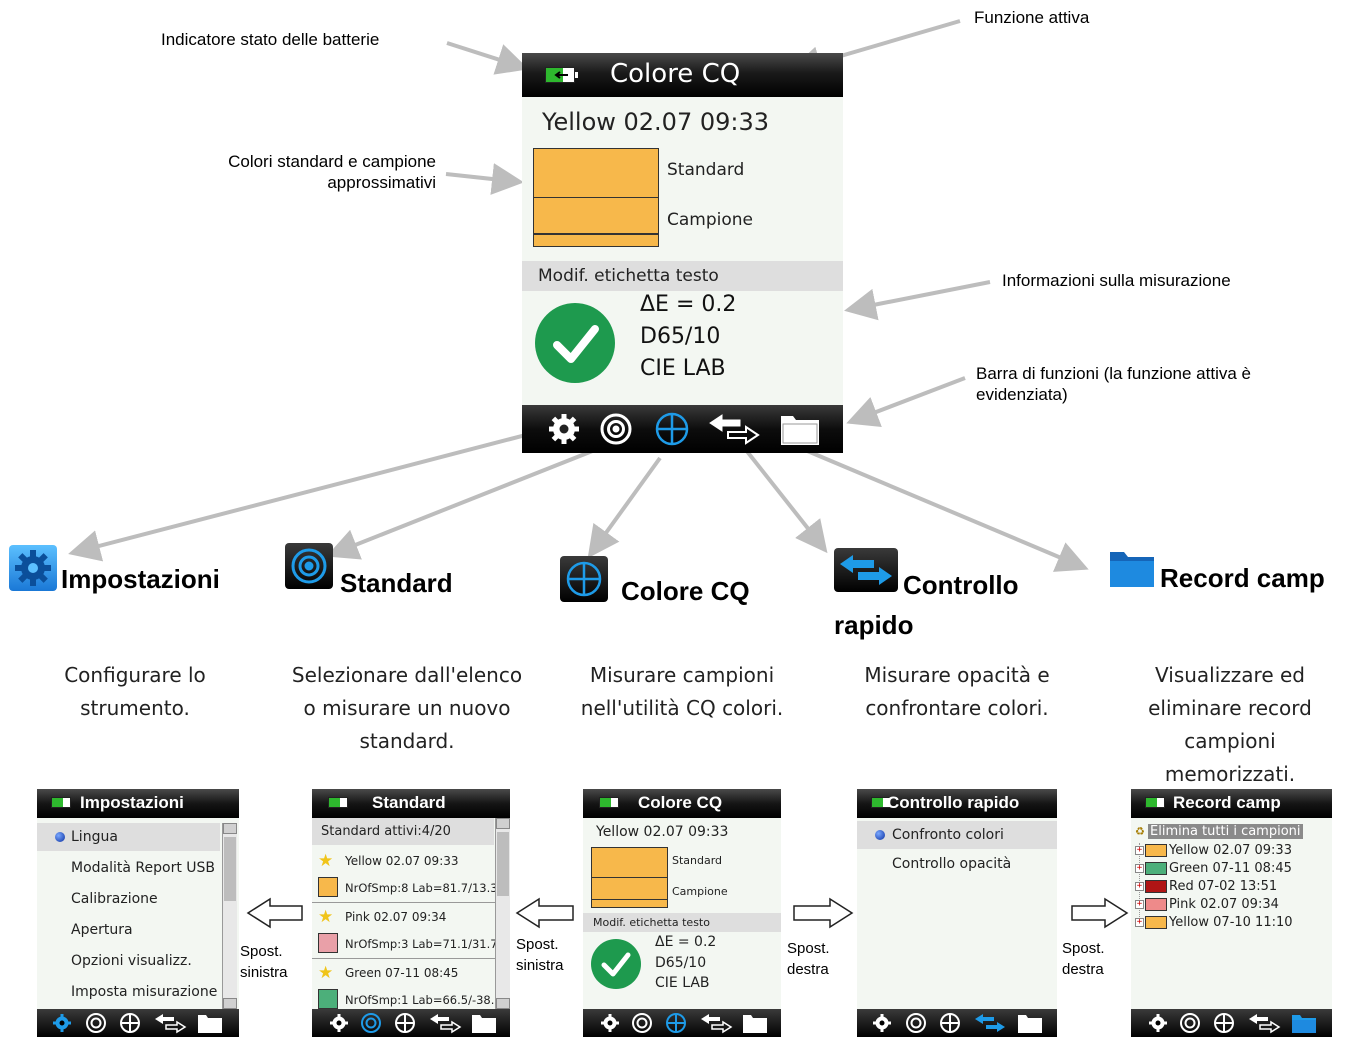  Describe the element at coordinates (1230, 850) in the screenshot. I see `record-item: Yellow 02.07 09:33` at that location.